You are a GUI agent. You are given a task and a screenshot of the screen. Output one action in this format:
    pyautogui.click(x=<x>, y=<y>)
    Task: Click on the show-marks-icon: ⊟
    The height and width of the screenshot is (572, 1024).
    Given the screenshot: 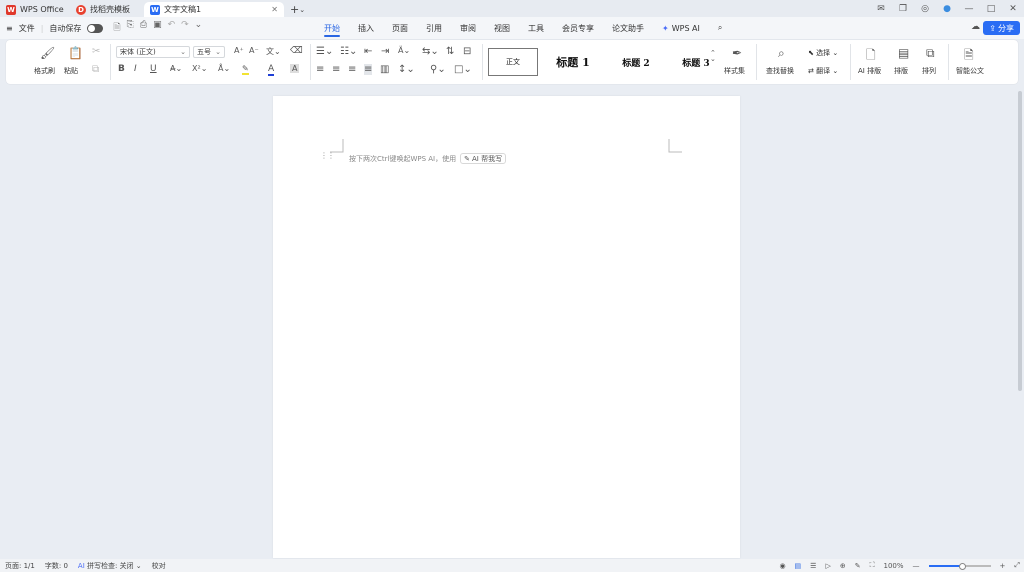 What is the action you would take?
    pyautogui.click(x=467, y=51)
    